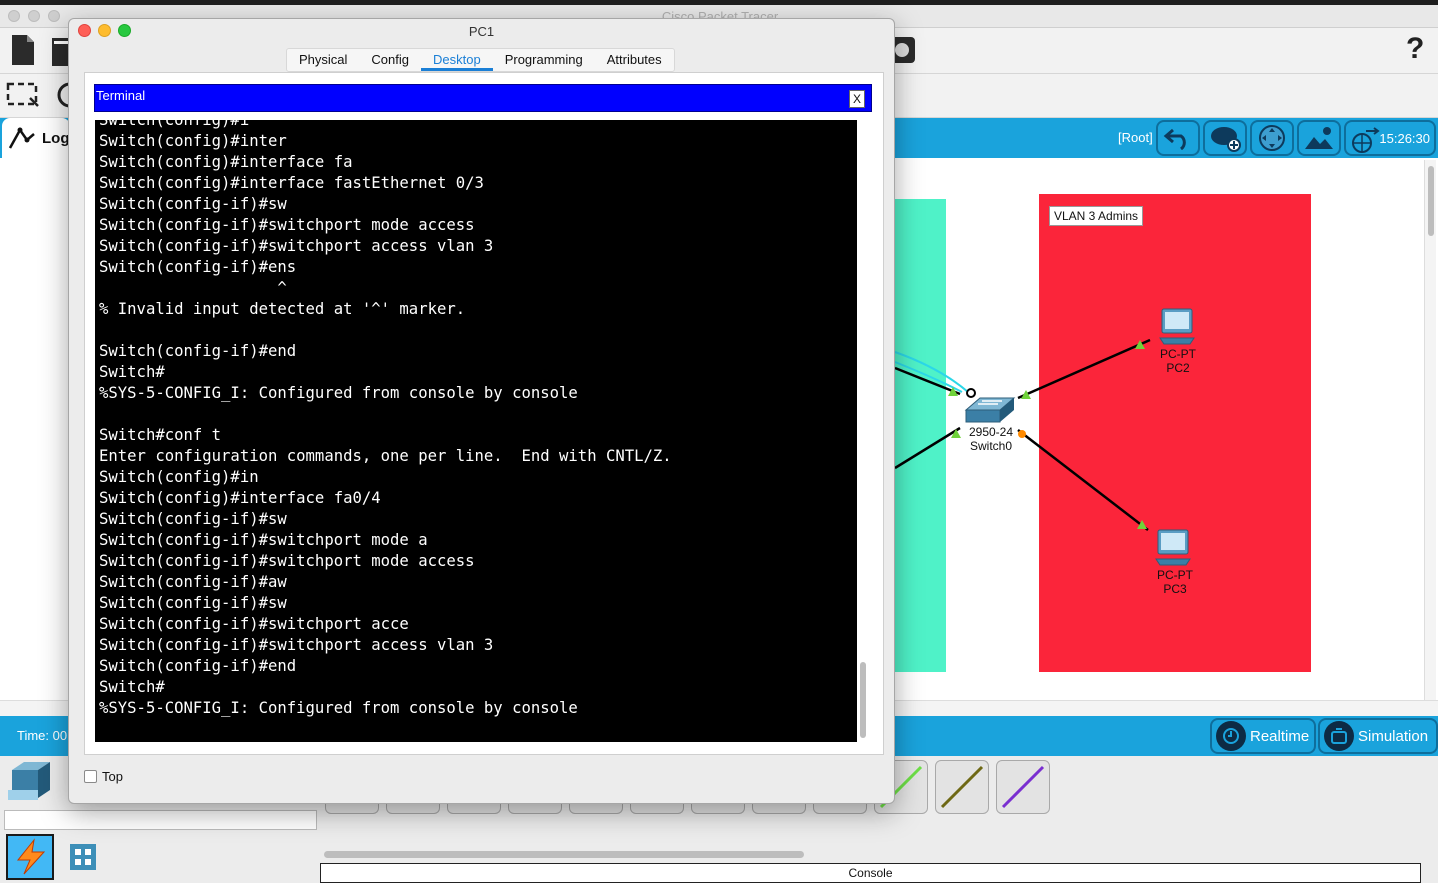 This screenshot has width=1438, height=883. I want to click on terminal-line: Switch(config-if)#aw, so click(193, 582).